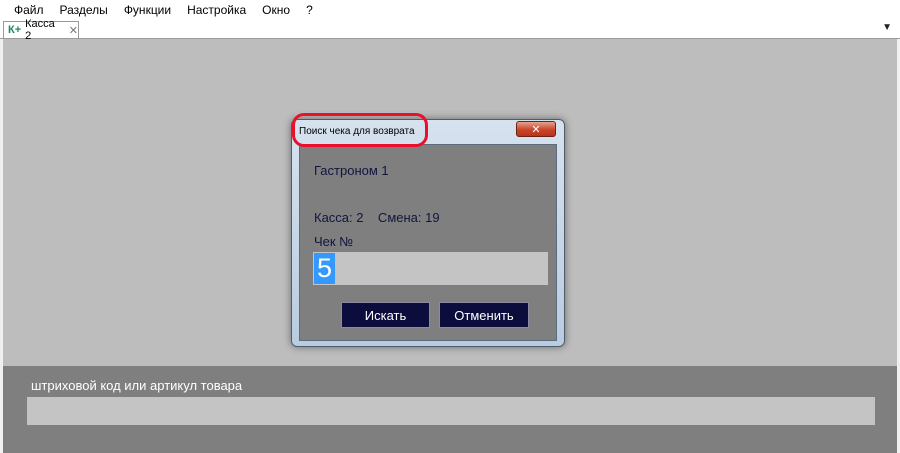  Describe the element at coordinates (357, 131) in the screenshot. I see `dialog-title: Поиск чека для возврата` at that location.